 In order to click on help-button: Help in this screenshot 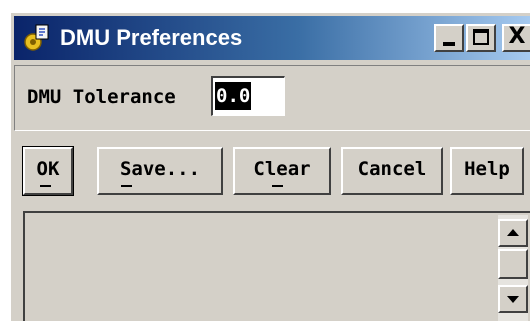, I will do `click(487, 171)`.